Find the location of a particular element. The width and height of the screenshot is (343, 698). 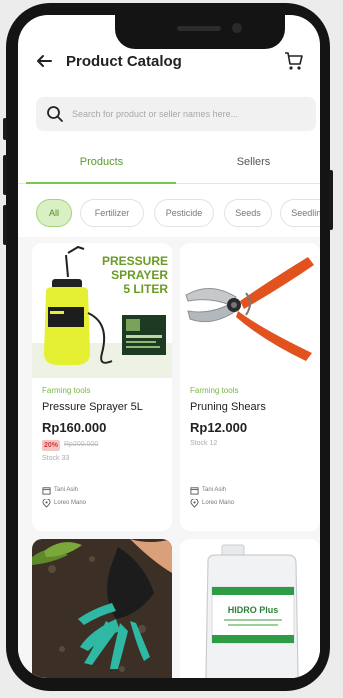

product-image-garden-gloves is located at coordinates (102, 608).